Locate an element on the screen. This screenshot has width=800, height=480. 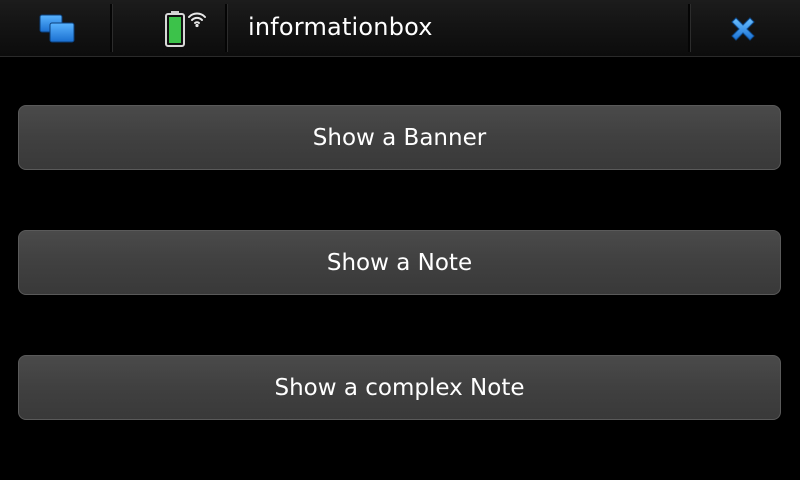
show-note-button: Show a Note is located at coordinates (399, 262).